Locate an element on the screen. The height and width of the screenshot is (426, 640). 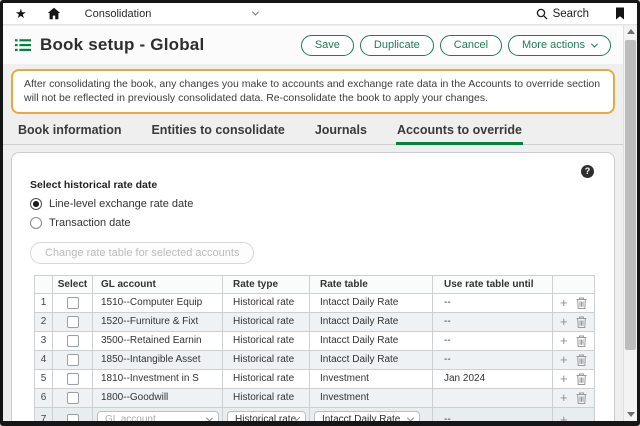
rate-type-column-header: Rate type is located at coordinates (266, 284).